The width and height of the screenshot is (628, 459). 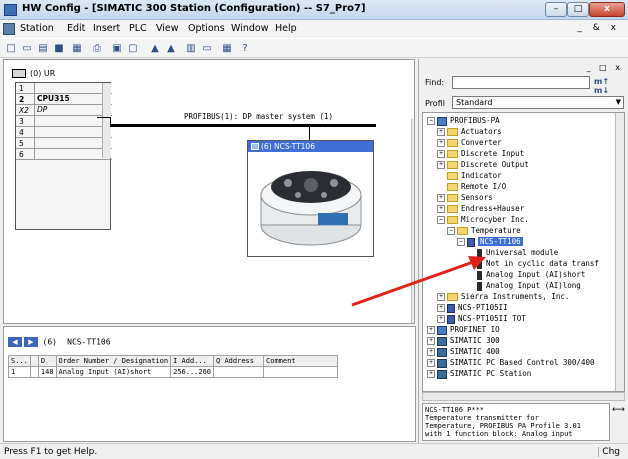 I want to click on copy-icon: ▣, so click(x=117, y=49).